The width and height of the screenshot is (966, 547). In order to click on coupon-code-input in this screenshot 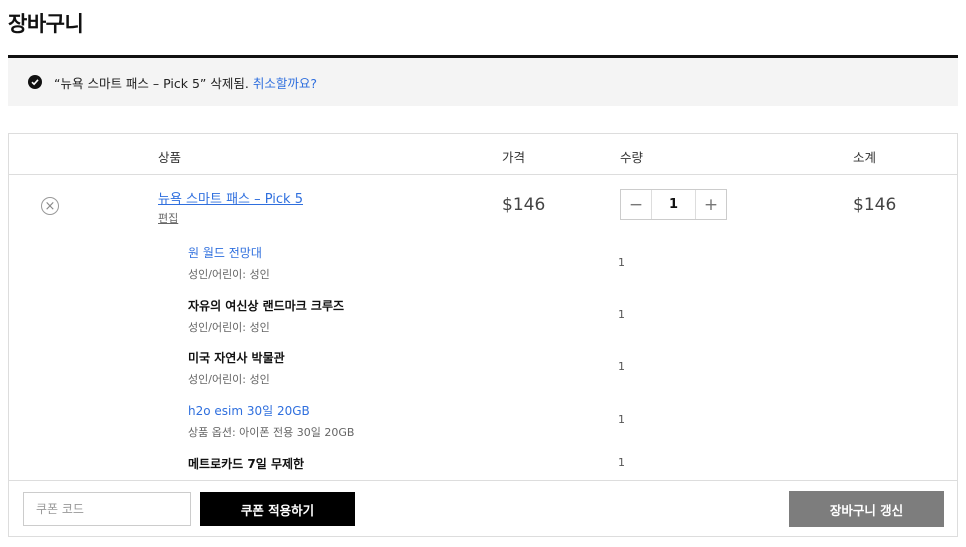, I will do `click(107, 509)`.